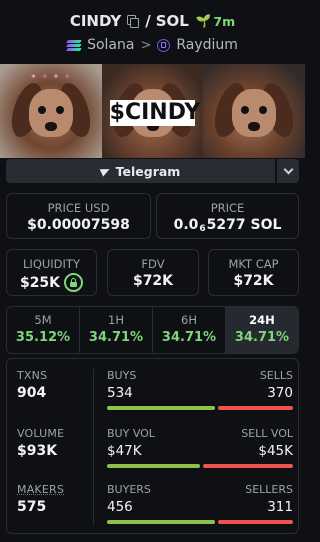 This screenshot has height=542, width=320. Describe the element at coordinates (280, 507) in the screenshot. I see `sellers-value: 311` at that location.